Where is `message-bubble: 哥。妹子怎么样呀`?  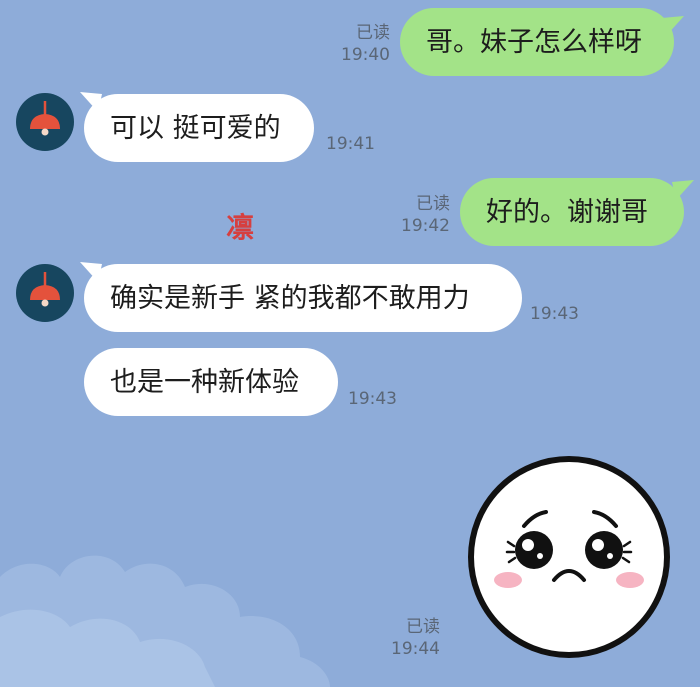
message-bubble: 哥。妹子怎么样呀 is located at coordinates (537, 42).